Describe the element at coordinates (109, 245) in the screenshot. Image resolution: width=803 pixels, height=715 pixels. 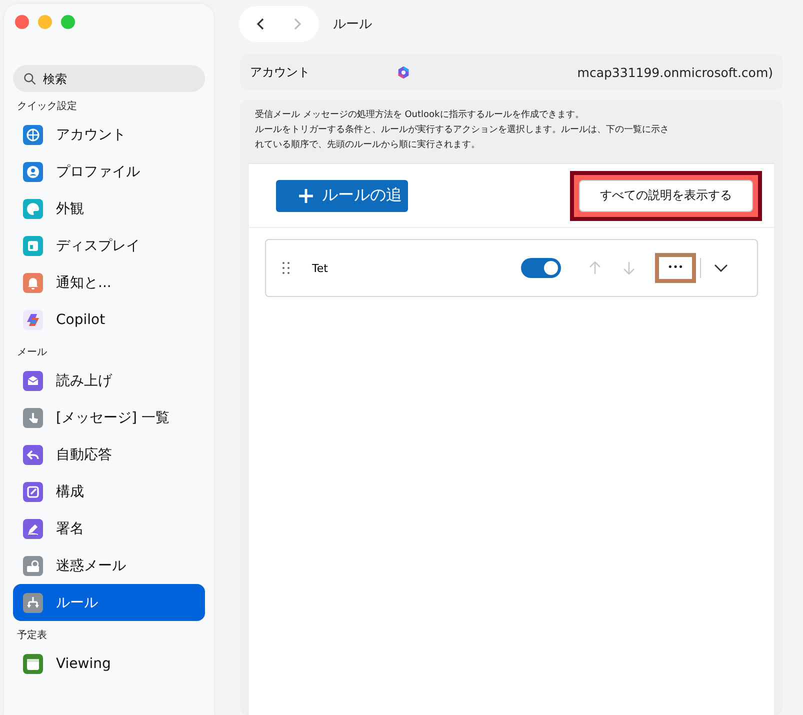
I see `sidebar-item: ディスプレイ` at that location.